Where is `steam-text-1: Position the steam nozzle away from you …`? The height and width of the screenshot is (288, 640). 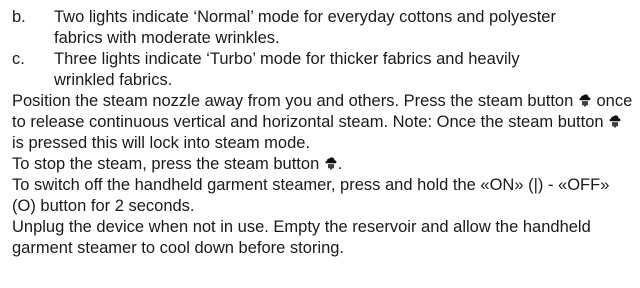
steam-text-1: Position the steam nozzle away from you … is located at coordinates (293, 101).